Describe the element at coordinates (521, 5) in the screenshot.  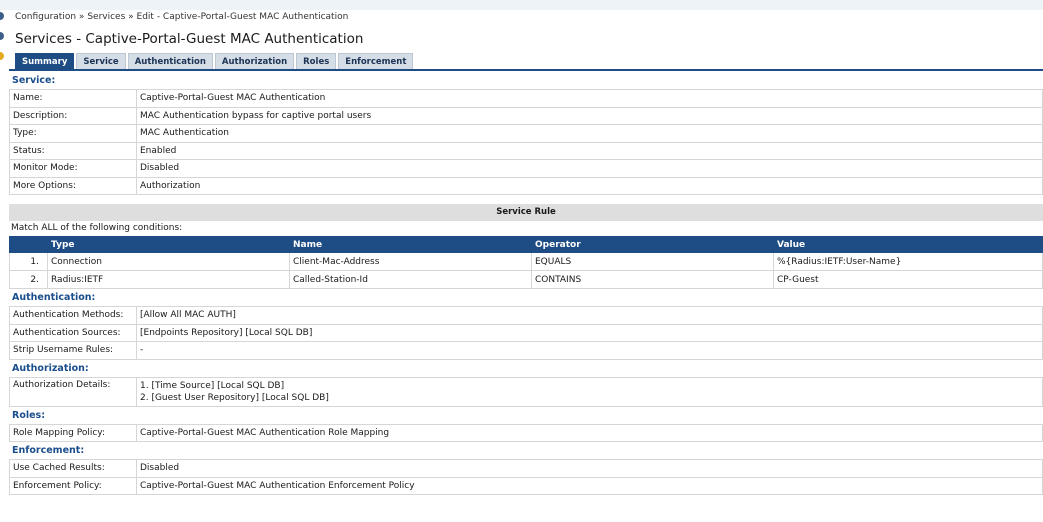
I see `top-strip` at that location.